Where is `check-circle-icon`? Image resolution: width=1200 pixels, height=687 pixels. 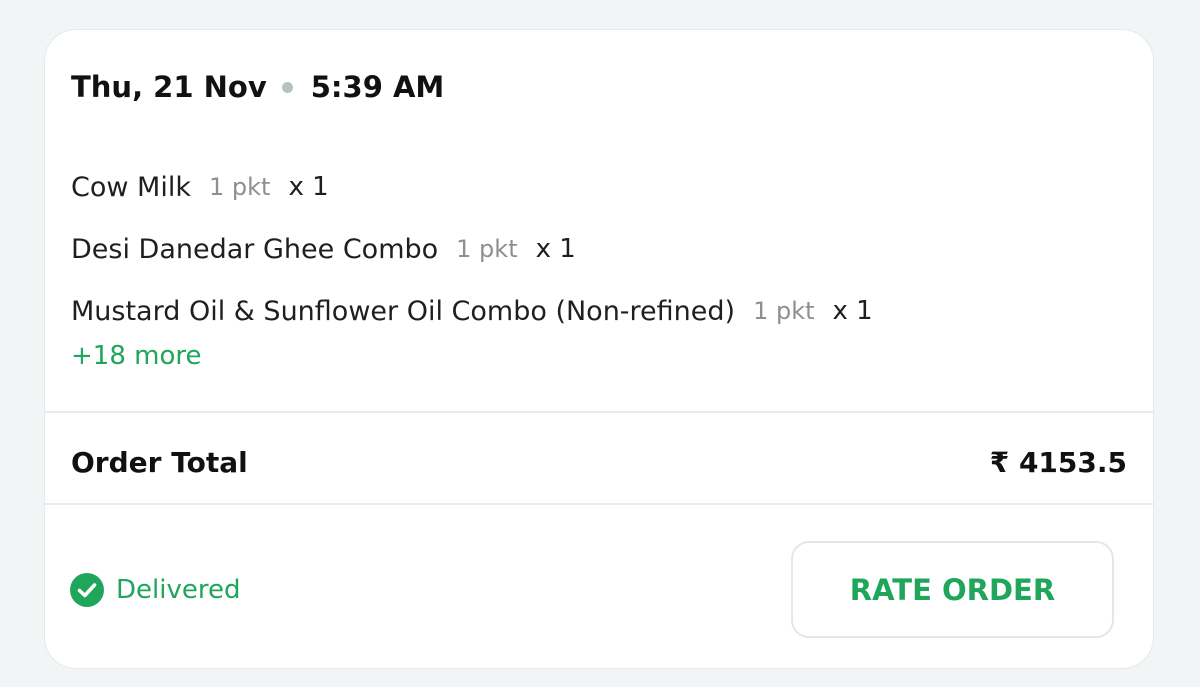 check-circle-icon is located at coordinates (87, 590).